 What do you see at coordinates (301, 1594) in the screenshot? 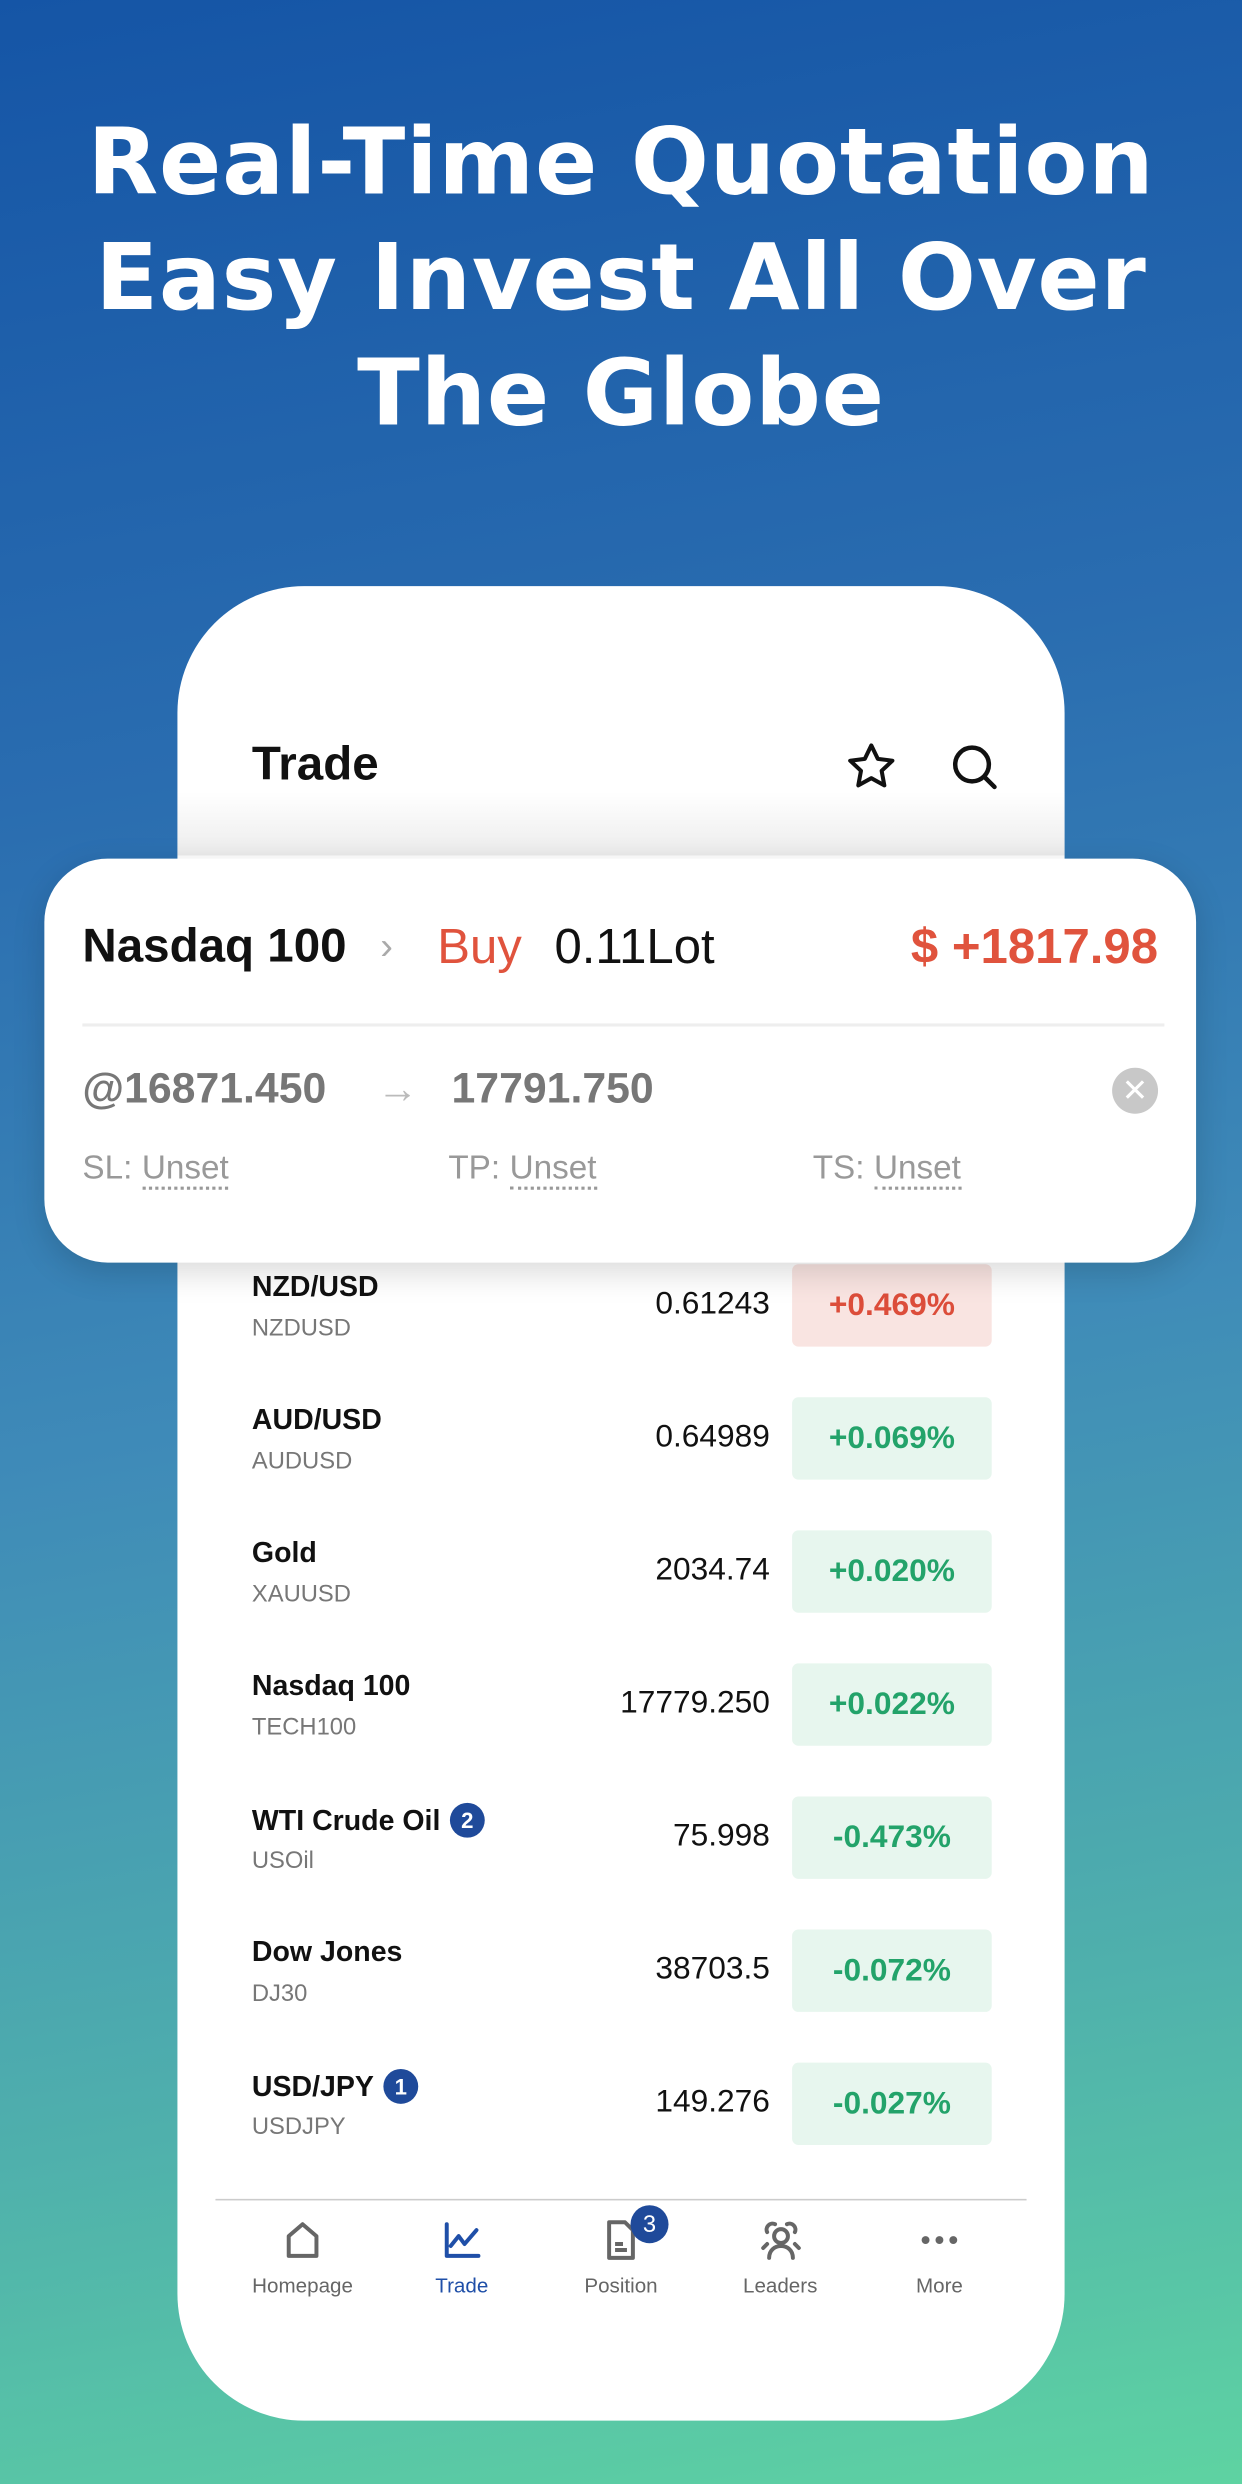
I see `quote-code: XAUUSD` at bounding box center [301, 1594].